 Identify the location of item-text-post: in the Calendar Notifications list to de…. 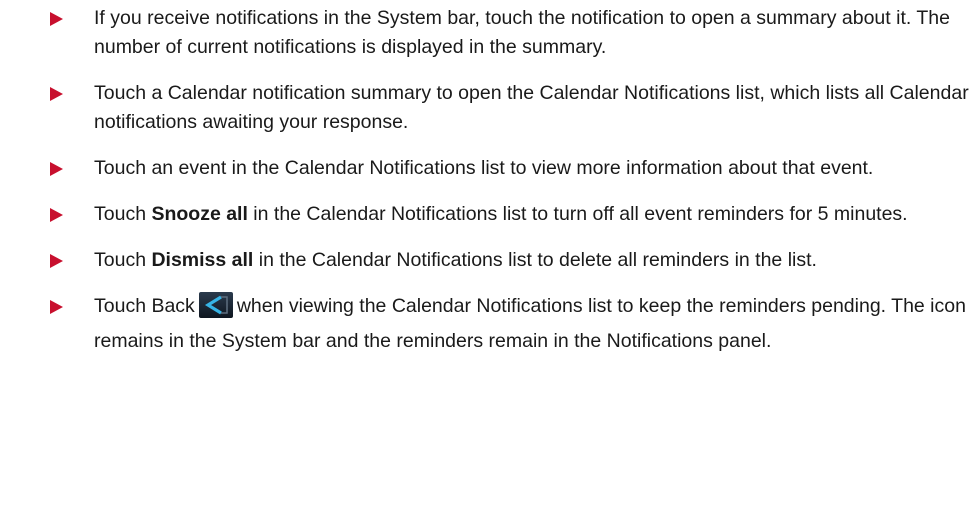
(535, 260).